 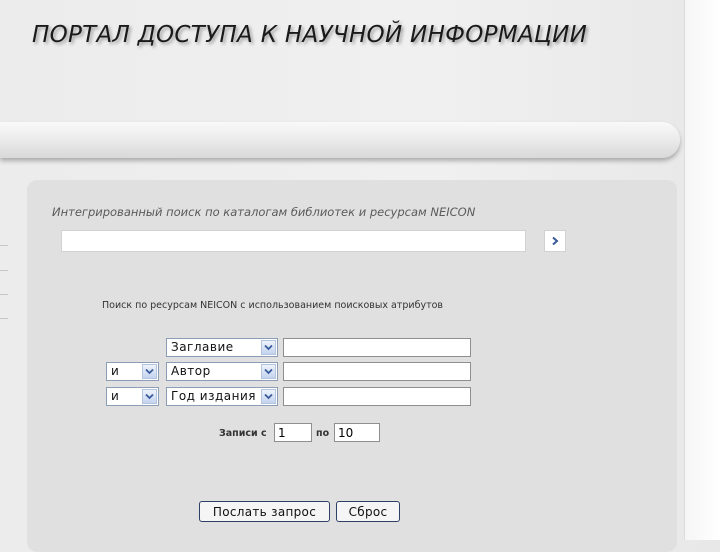 What do you see at coordinates (293, 432) in the screenshot?
I see `records-from-input` at bounding box center [293, 432].